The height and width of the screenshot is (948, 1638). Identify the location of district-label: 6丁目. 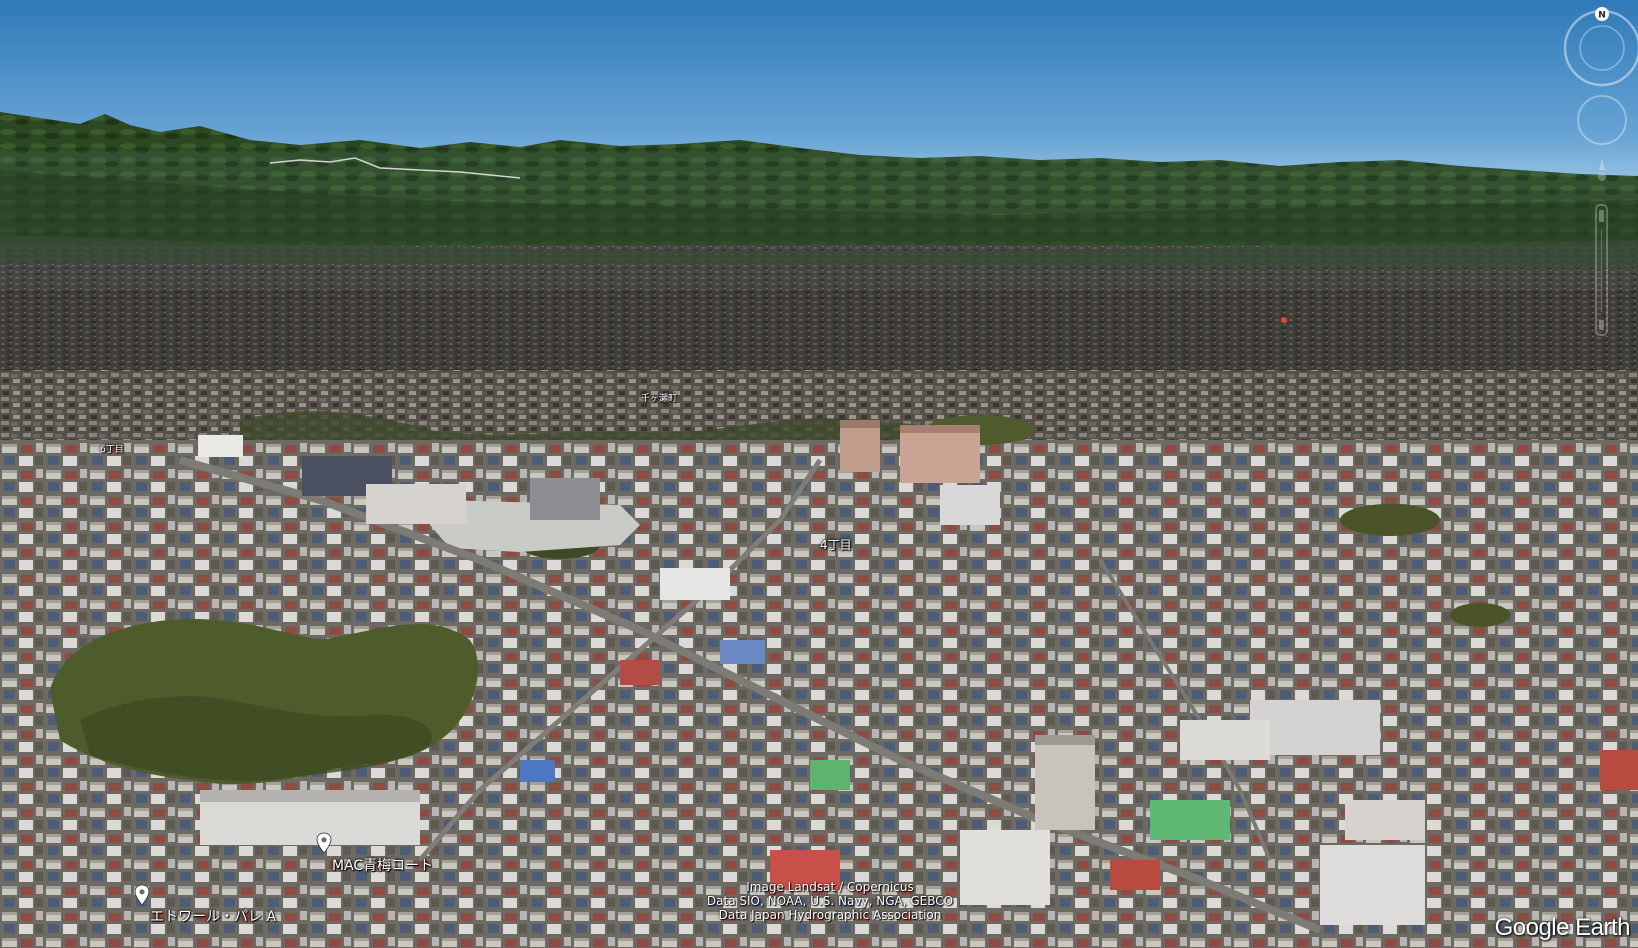
(112, 448).